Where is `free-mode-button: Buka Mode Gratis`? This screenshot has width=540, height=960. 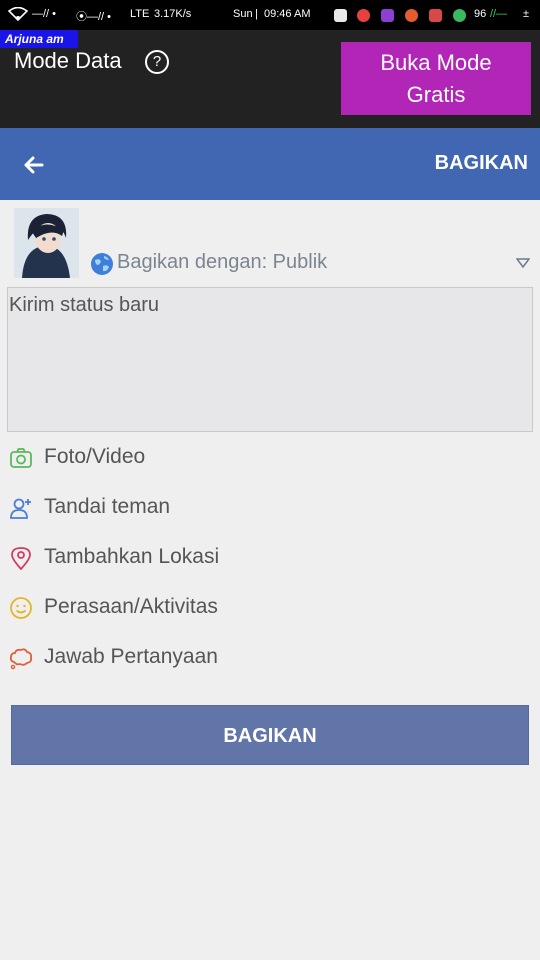
free-mode-button: Buka Mode Gratis is located at coordinates (436, 78).